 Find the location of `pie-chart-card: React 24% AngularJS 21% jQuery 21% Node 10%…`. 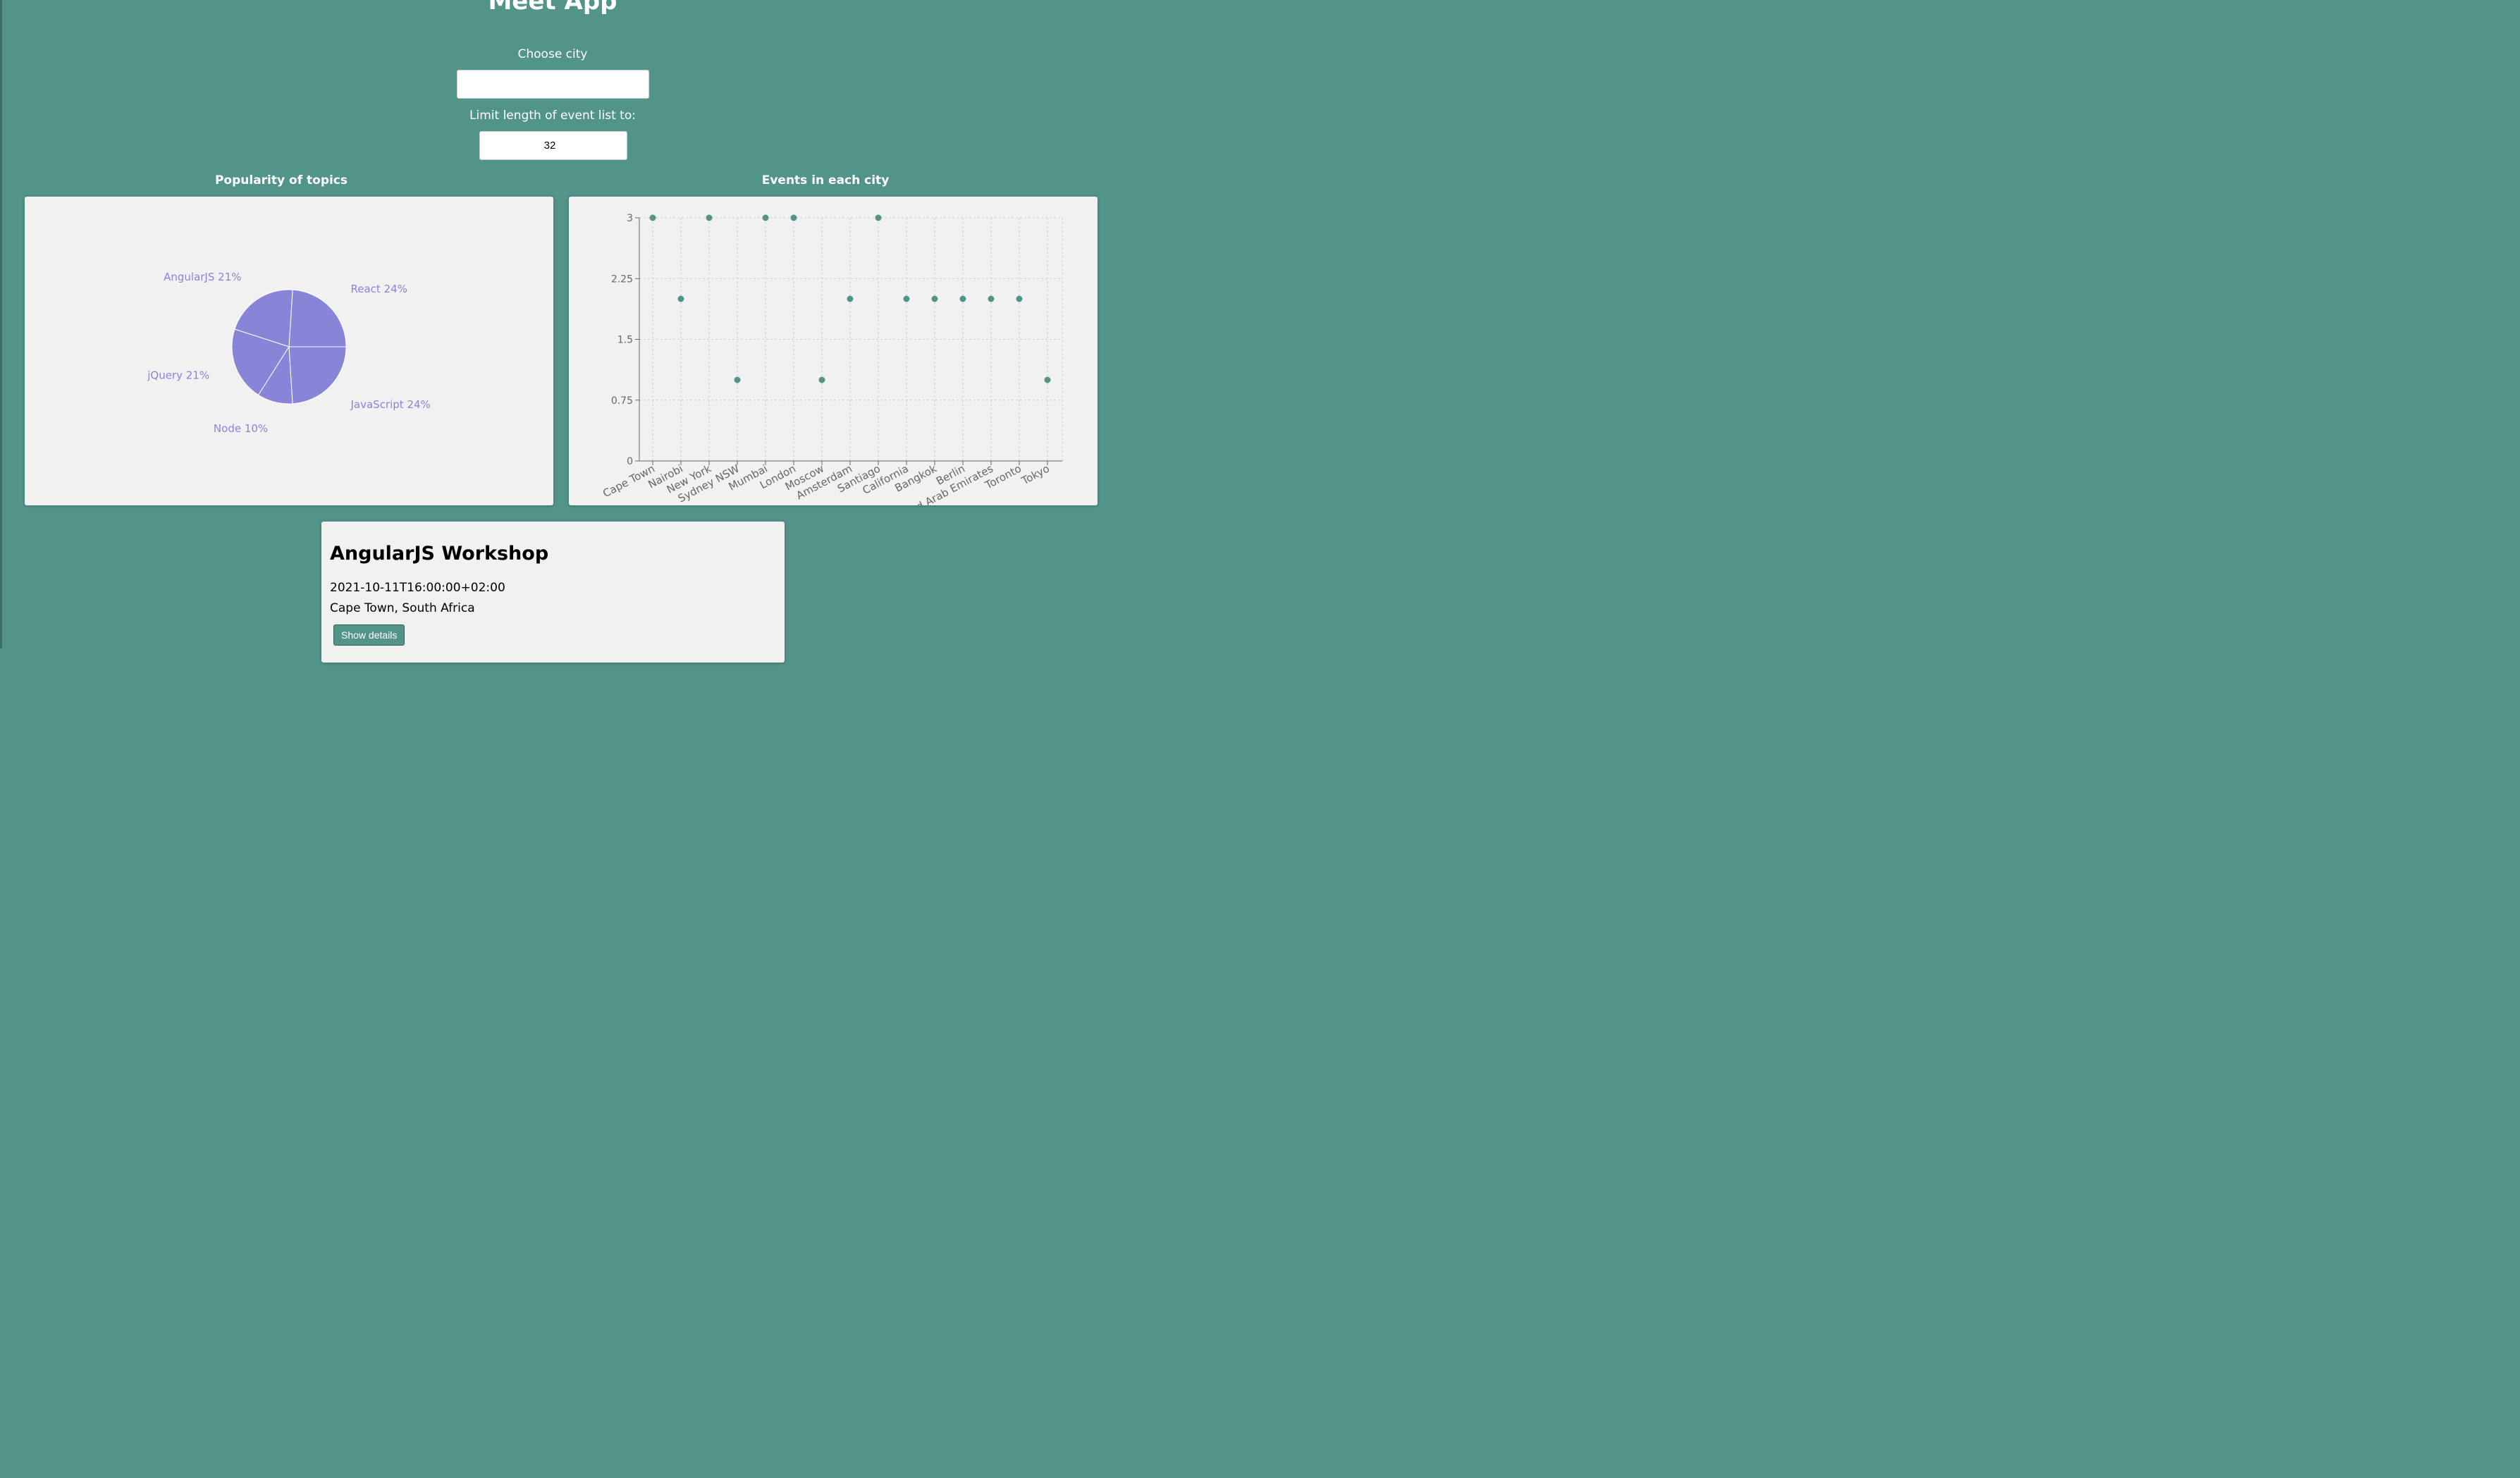

pie-chart-card: React 24% AngularJS 21% jQuery 21% Node 10%… is located at coordinates (289, 351).